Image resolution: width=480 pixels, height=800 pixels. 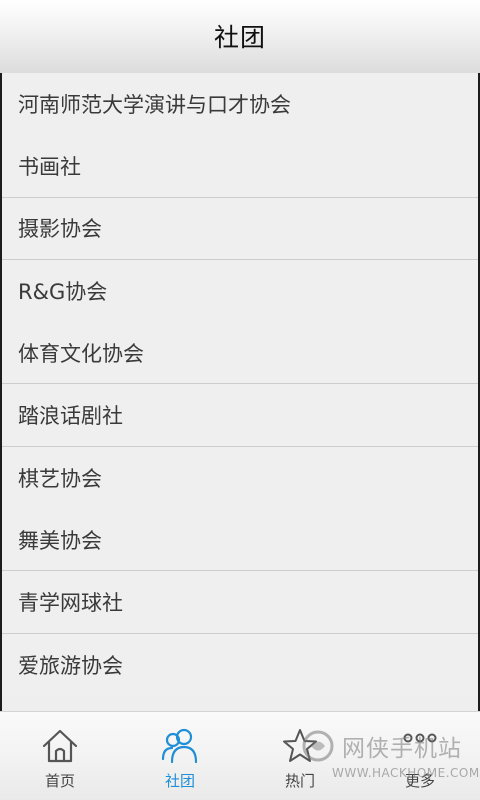 I want to click on club-name: 河南师范大学演讲与口才协会, so click(x=154, y=105).